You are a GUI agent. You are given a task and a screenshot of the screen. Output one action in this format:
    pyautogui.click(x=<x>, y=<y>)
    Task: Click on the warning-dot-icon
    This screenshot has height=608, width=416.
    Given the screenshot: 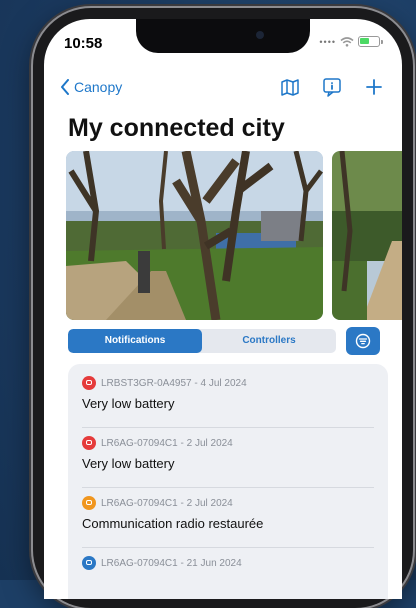 What is the action you would take?
    pyautogui.click(x=89, y=503)
    